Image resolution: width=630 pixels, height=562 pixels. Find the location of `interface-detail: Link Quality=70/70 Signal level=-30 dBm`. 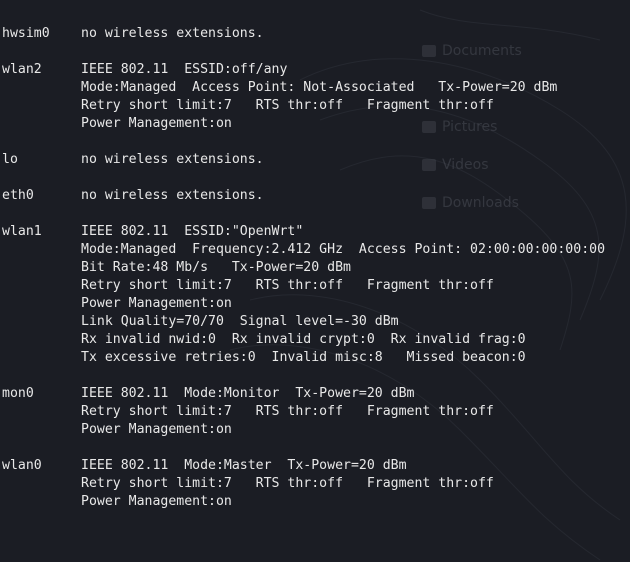

interface-detail: Link Quality=70/70 Signal level=-30 dBm is located at coordinates (240, 321).